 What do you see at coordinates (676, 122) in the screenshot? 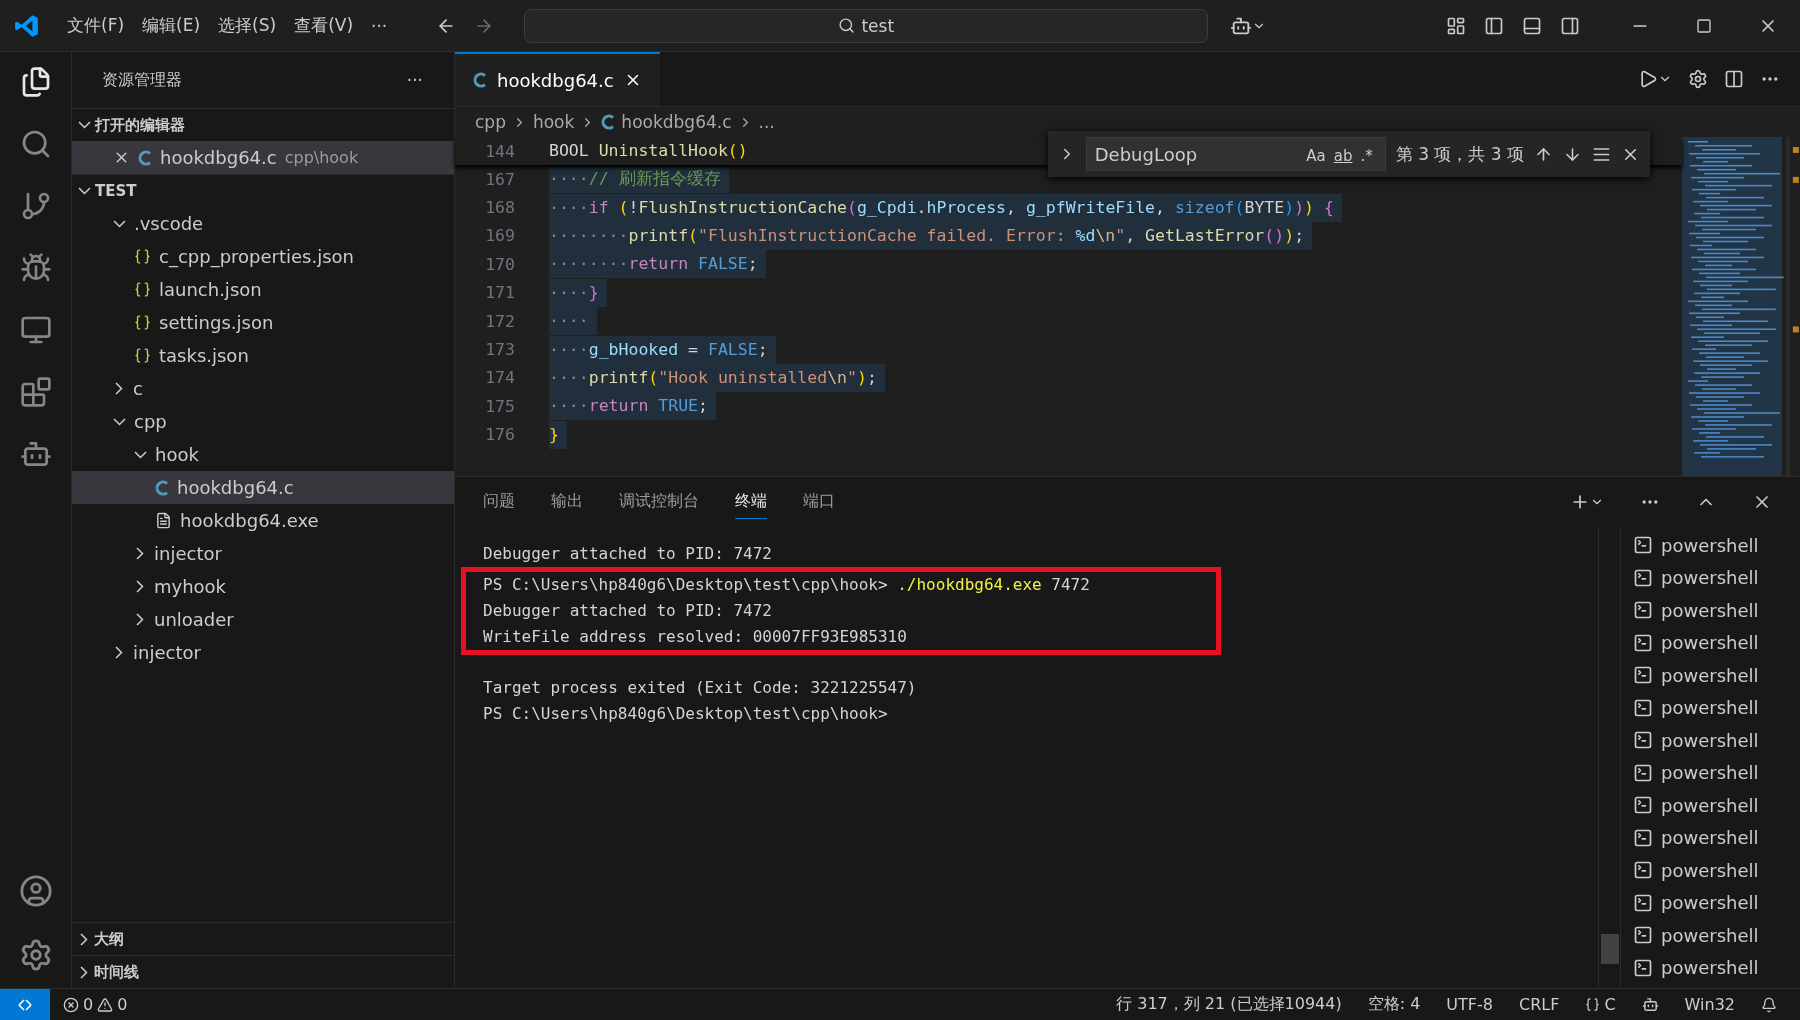
I see `breadcrumb-item: hookdbg64.c` at bounding box center [676, 122].